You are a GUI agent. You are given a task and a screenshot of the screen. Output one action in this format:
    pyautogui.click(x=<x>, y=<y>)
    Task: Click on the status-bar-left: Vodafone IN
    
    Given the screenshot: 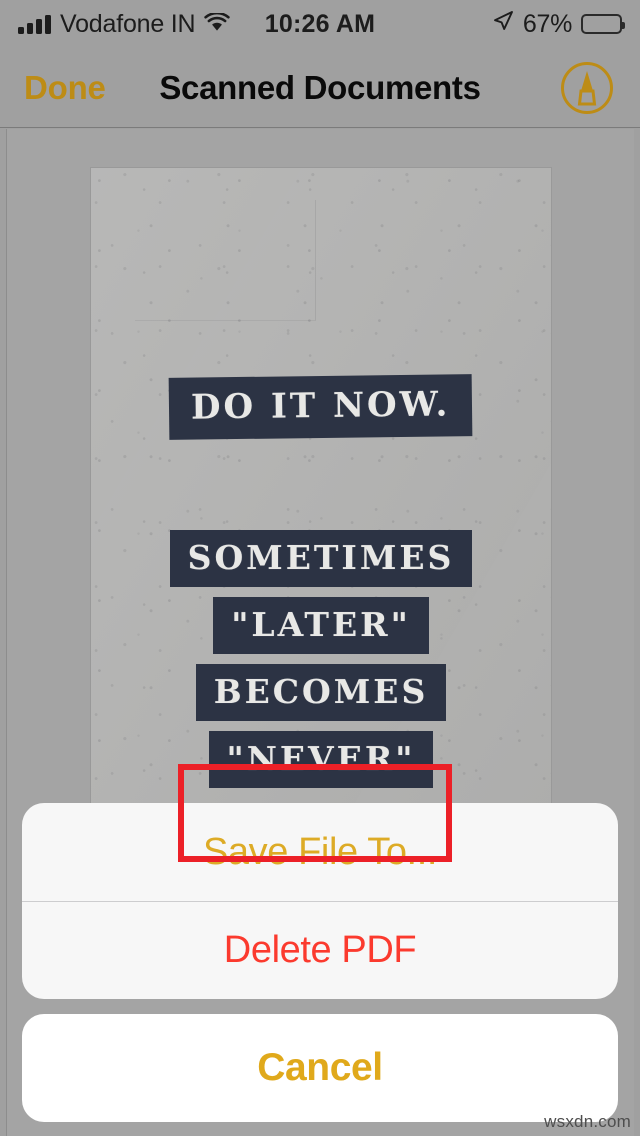 What is the action you would take?
    pyautogui.click(x=124, y=24)
    